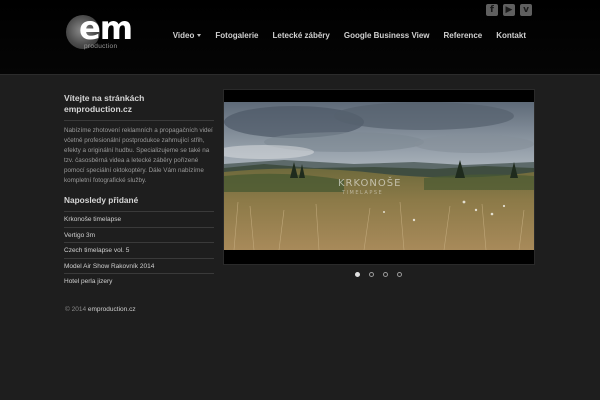 The image size is (600, 400). I want to click on copyright: © 2014 emproduction.cz, so click(100, 309).